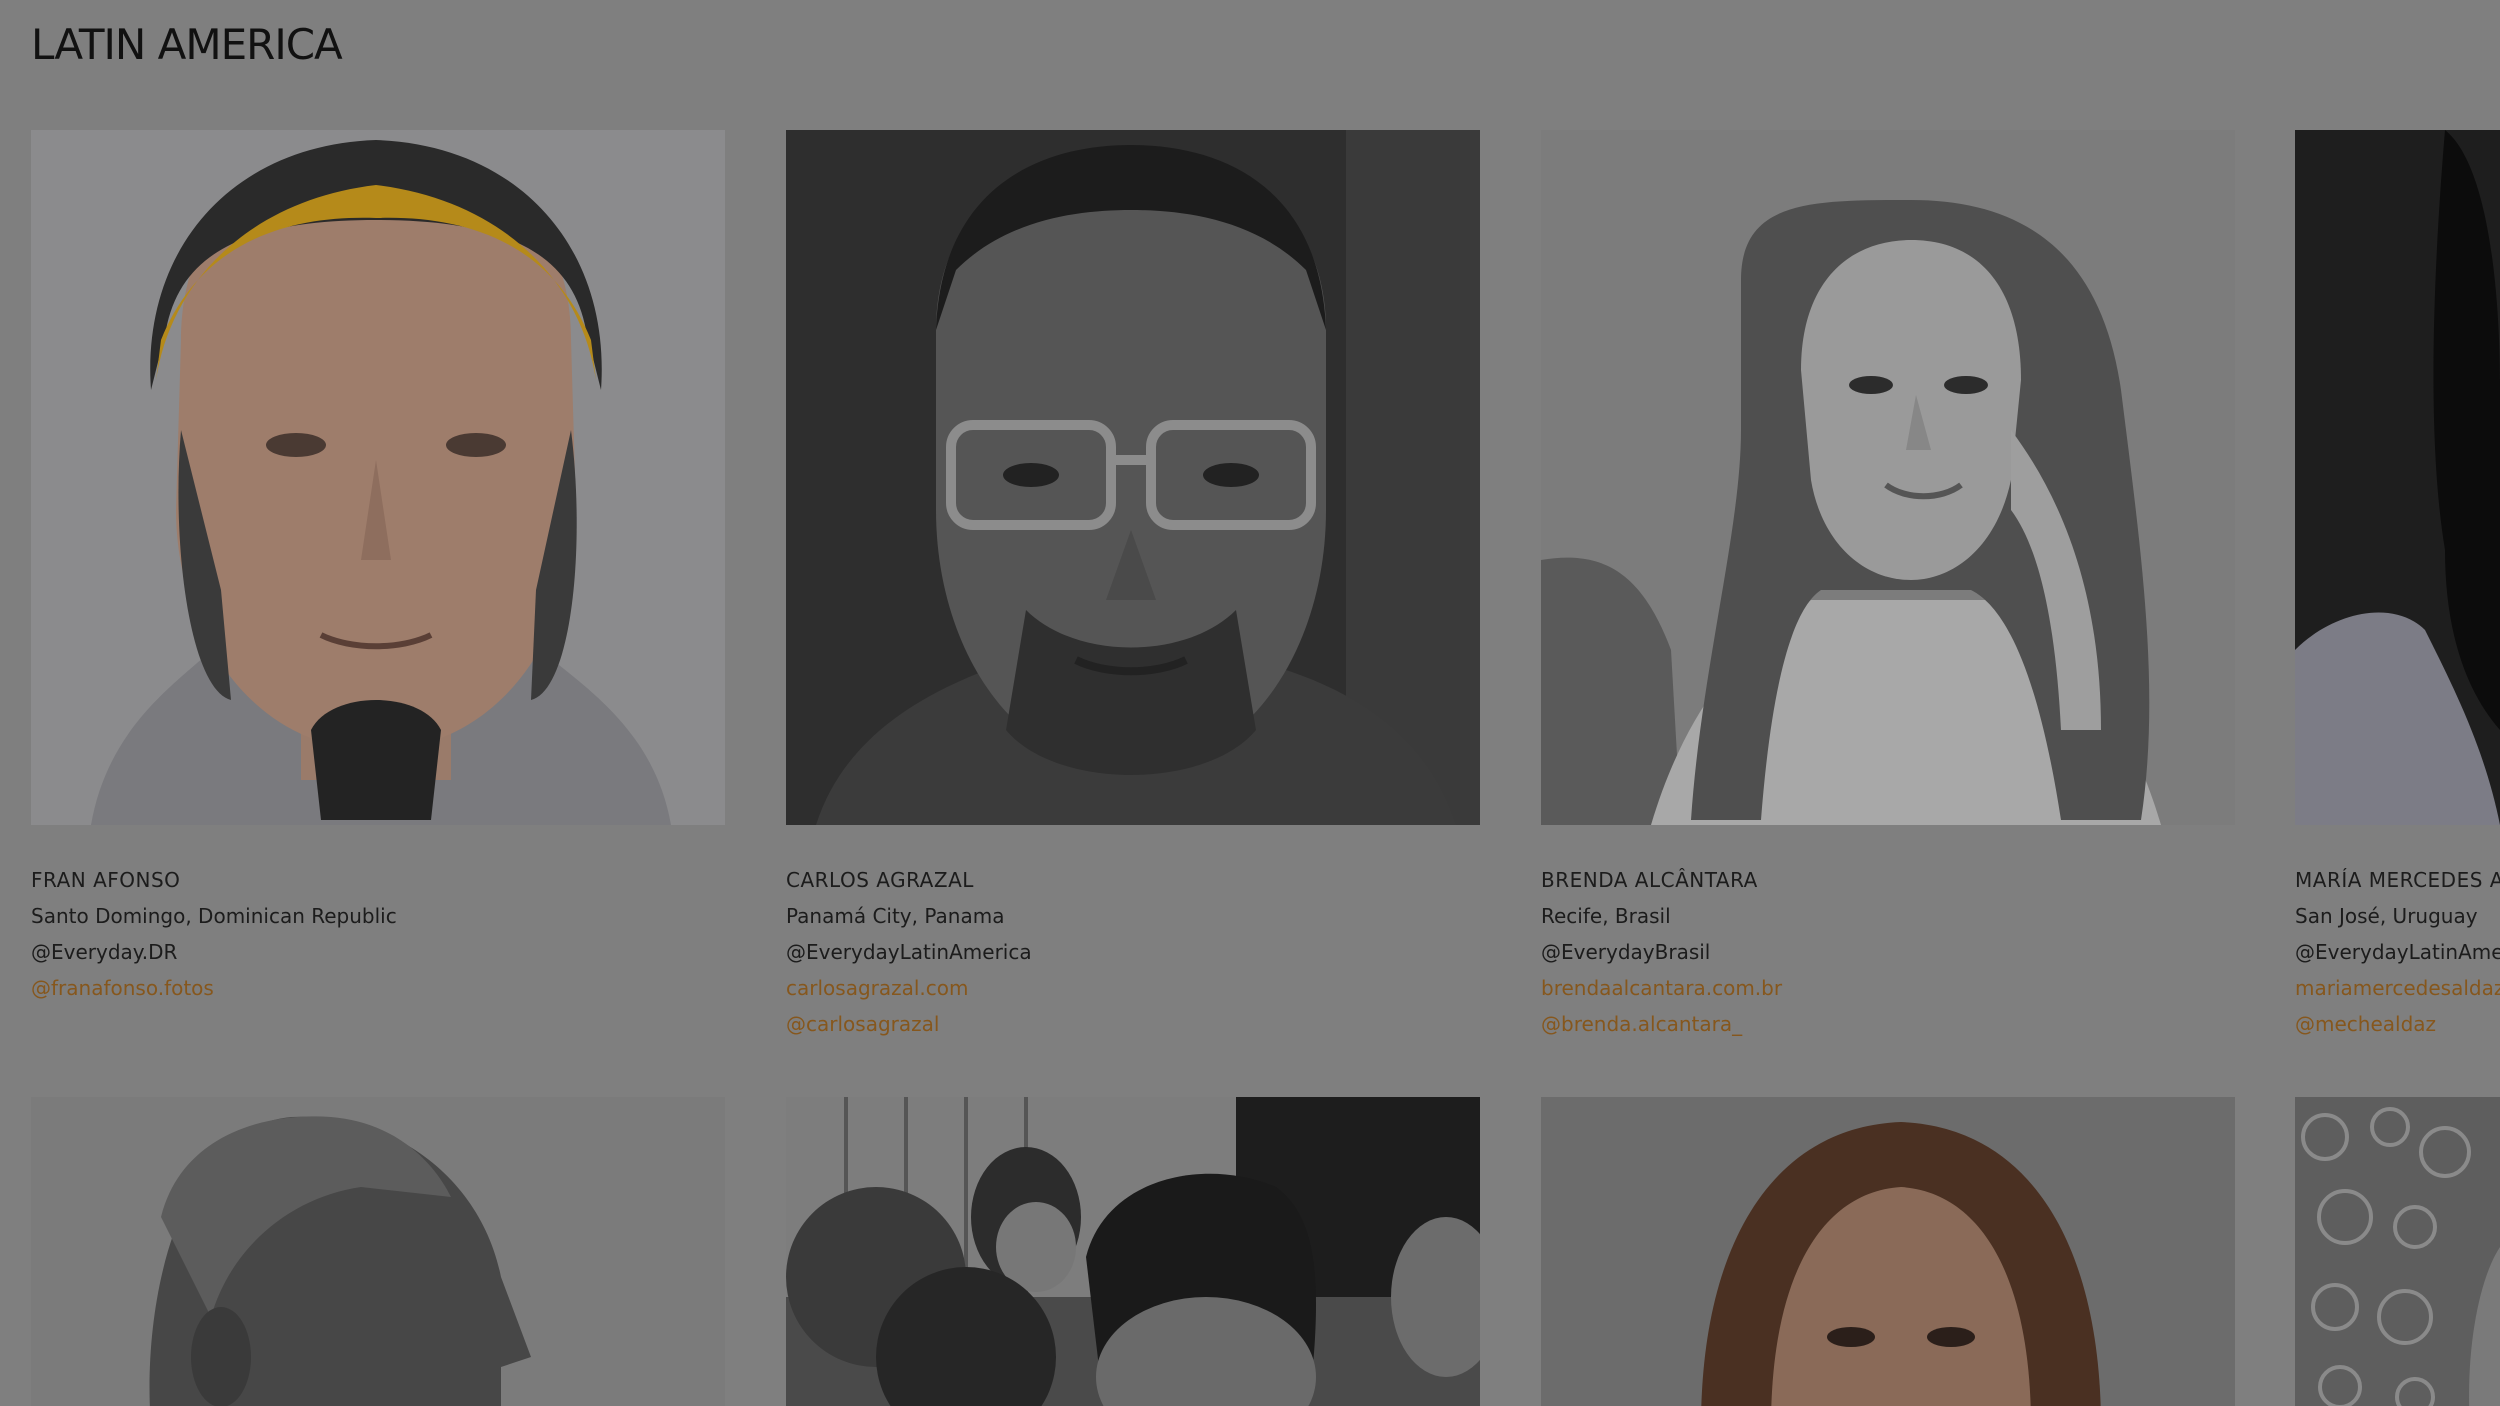  What do you see at coordinates (2365, 1024) in the screenshot?
I see `instagram-link: @mechealdaz` at bounding box center [2365, 1024].